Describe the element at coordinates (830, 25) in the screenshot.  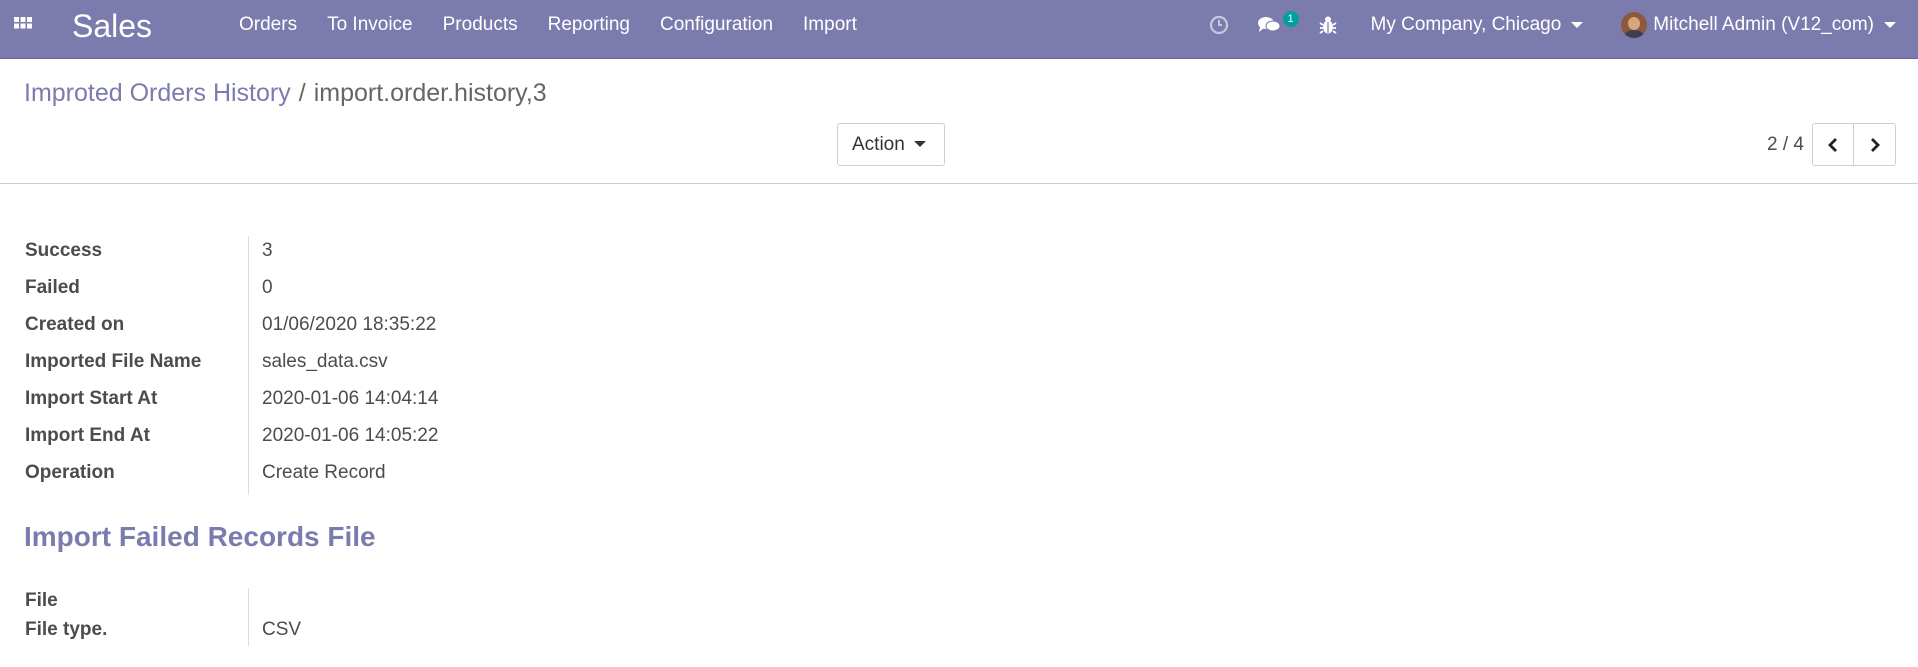
I see `menu-item-import: Import` at that location.